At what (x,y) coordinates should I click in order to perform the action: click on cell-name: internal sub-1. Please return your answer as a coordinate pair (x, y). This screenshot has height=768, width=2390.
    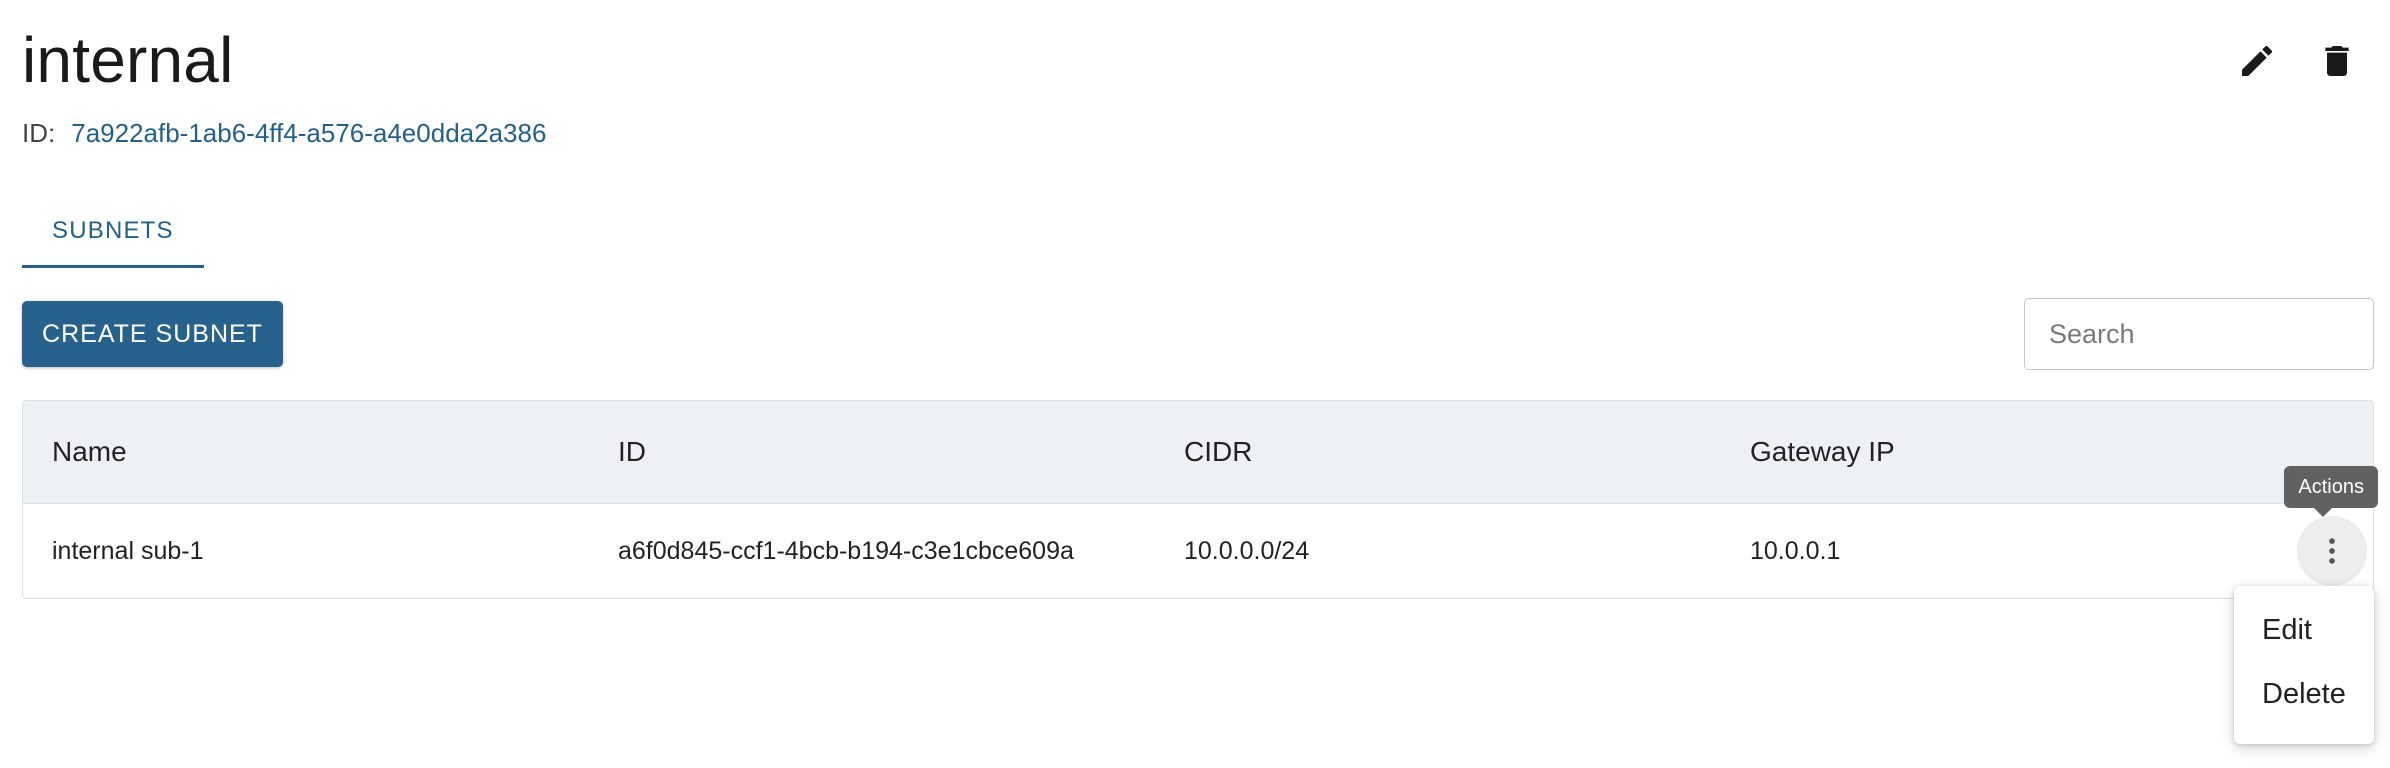
    Looking at the image, I should click on (128, 550).